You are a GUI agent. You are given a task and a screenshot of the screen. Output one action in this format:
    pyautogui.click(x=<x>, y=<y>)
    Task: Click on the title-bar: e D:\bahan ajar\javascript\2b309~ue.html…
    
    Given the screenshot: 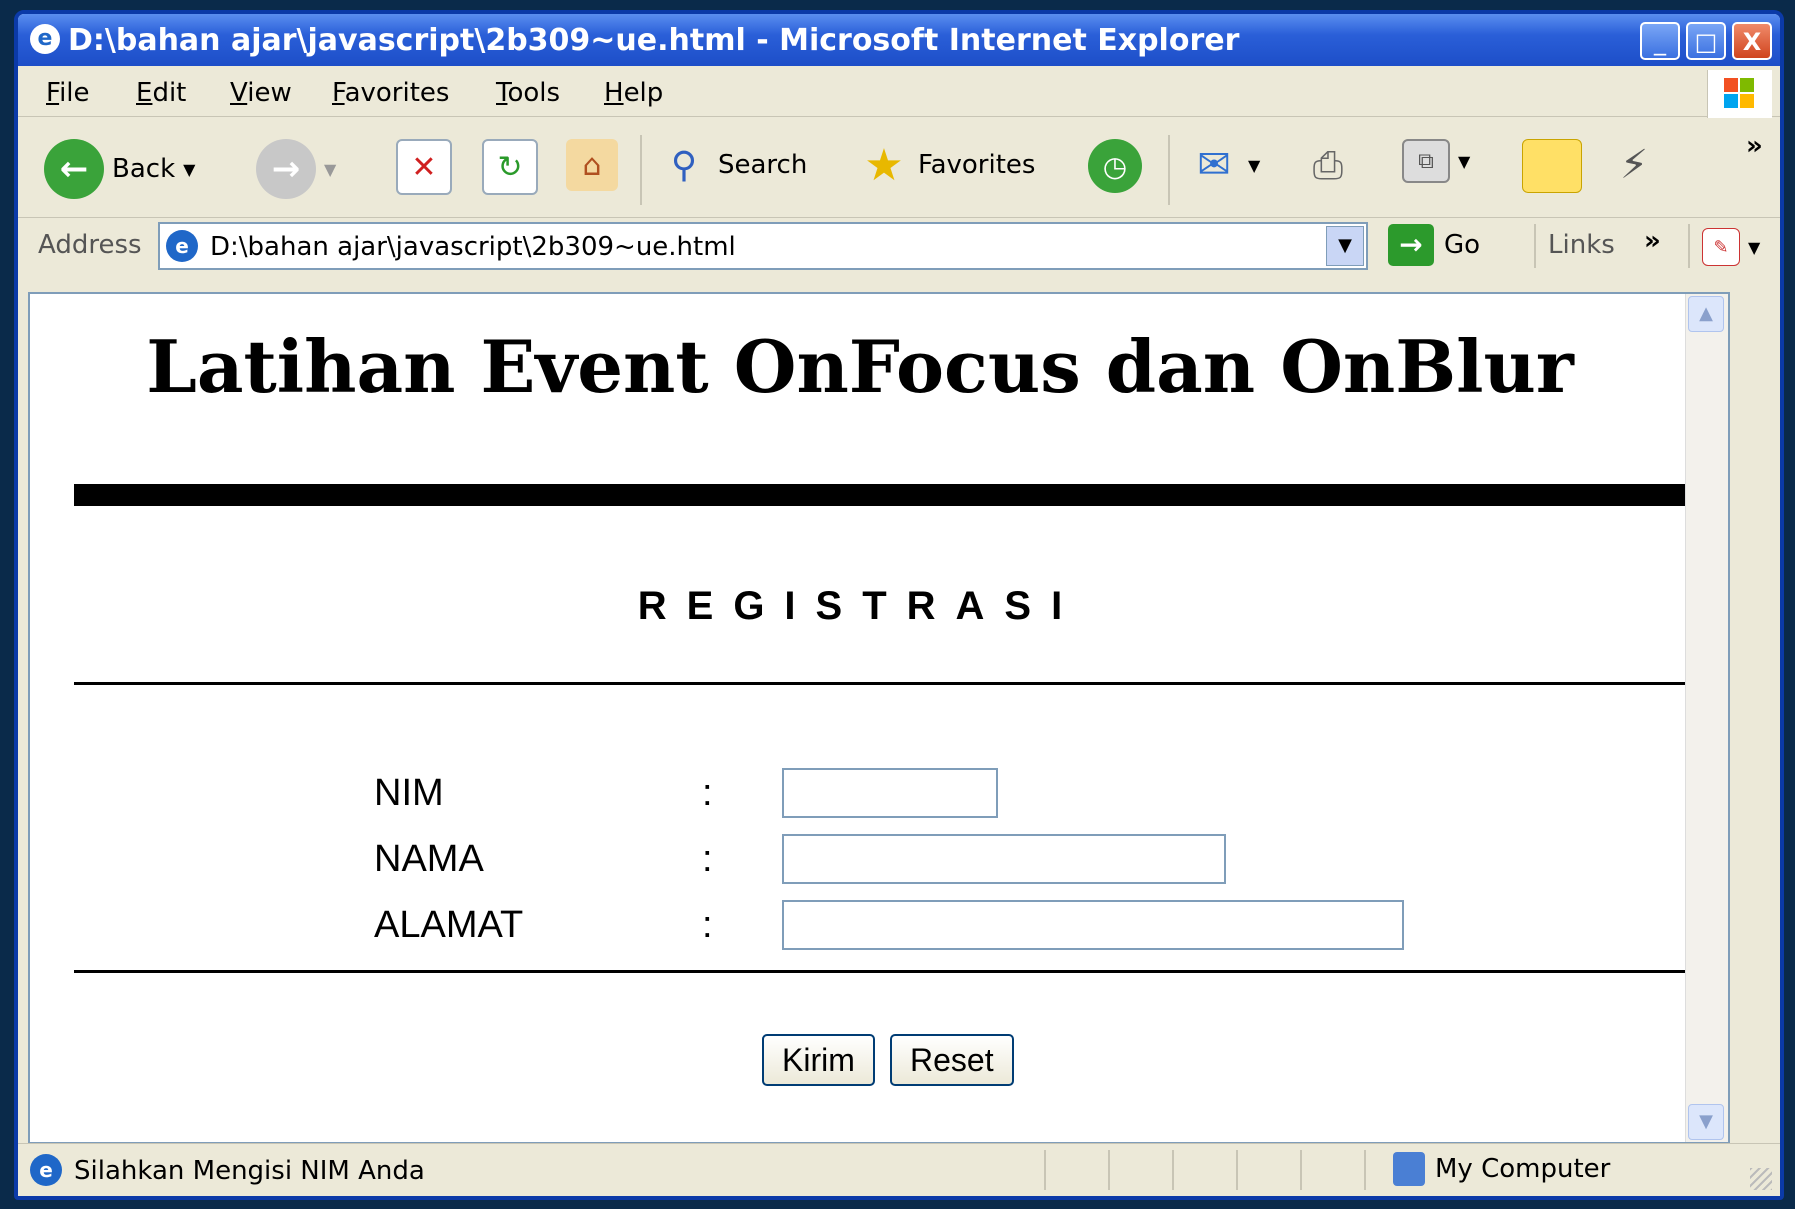 What is the action you would take?
    pyautogui.click(x=899, y=40)
    